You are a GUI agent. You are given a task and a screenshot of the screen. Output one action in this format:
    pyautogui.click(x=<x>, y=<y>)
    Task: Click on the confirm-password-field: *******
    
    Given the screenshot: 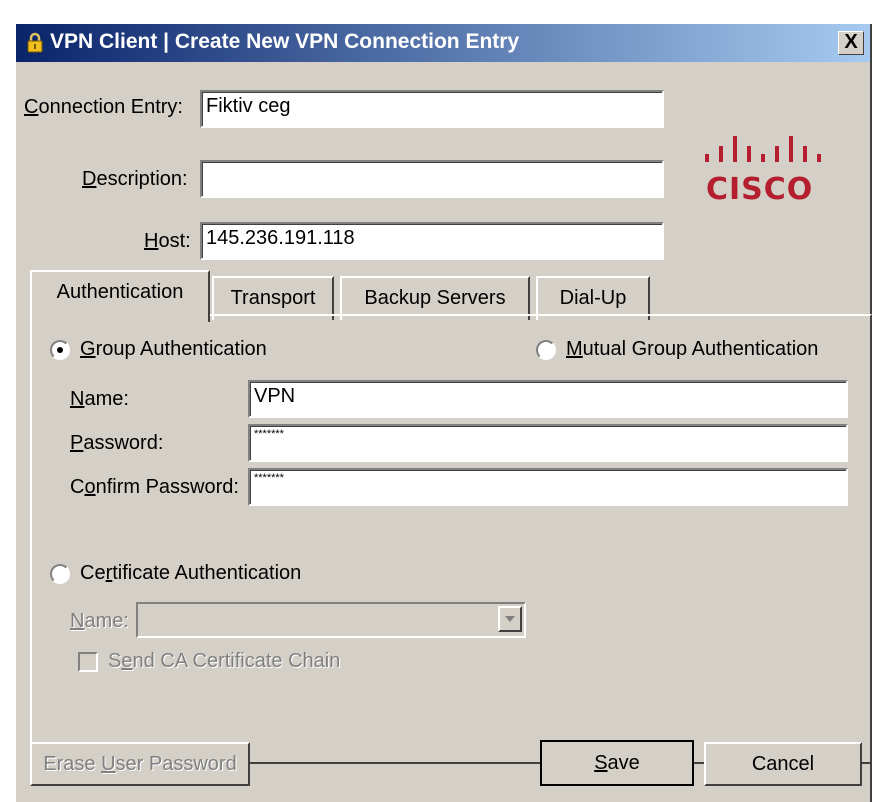 What is the action you would take?
    pyautogui.click(x=548, y=487)
    